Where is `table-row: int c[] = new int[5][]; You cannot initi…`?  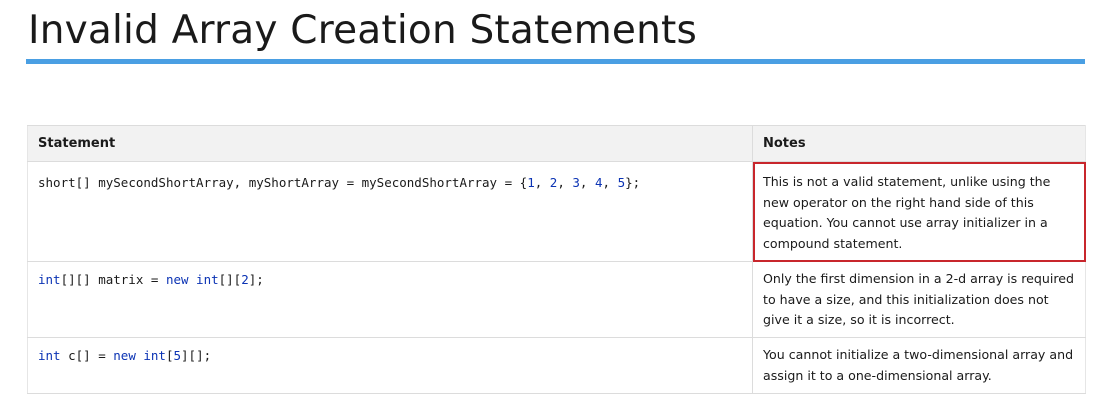
table-row: int c[] = new int[5][]; You cannot initi… is located at coordinates (556, 365).